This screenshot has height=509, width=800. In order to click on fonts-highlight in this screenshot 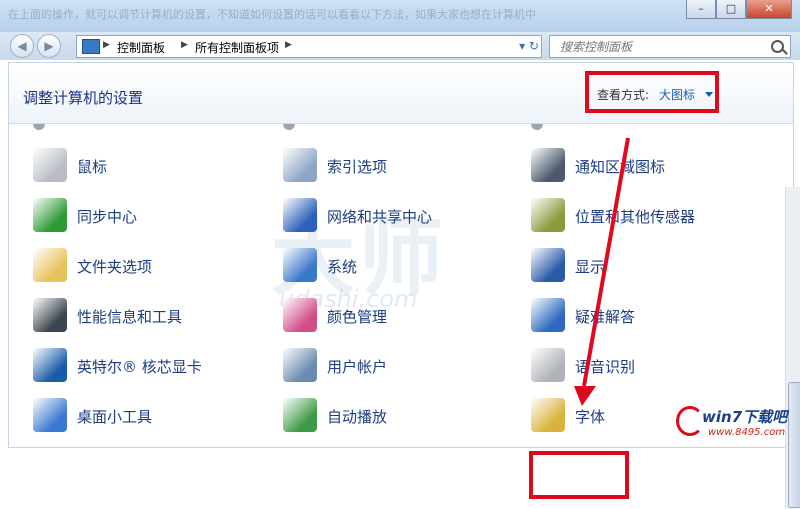, I will do `click(579, 475)`.